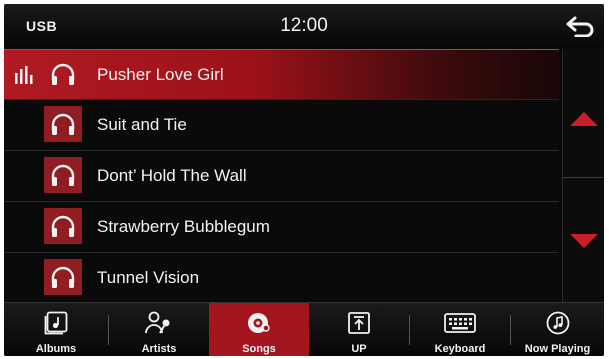 This screenshot has width=609, height=359. What do you see at coordinates (142, 124) in the screenshot?
I see `song-title: Suit and Tie` at bounding box center [142, 124].